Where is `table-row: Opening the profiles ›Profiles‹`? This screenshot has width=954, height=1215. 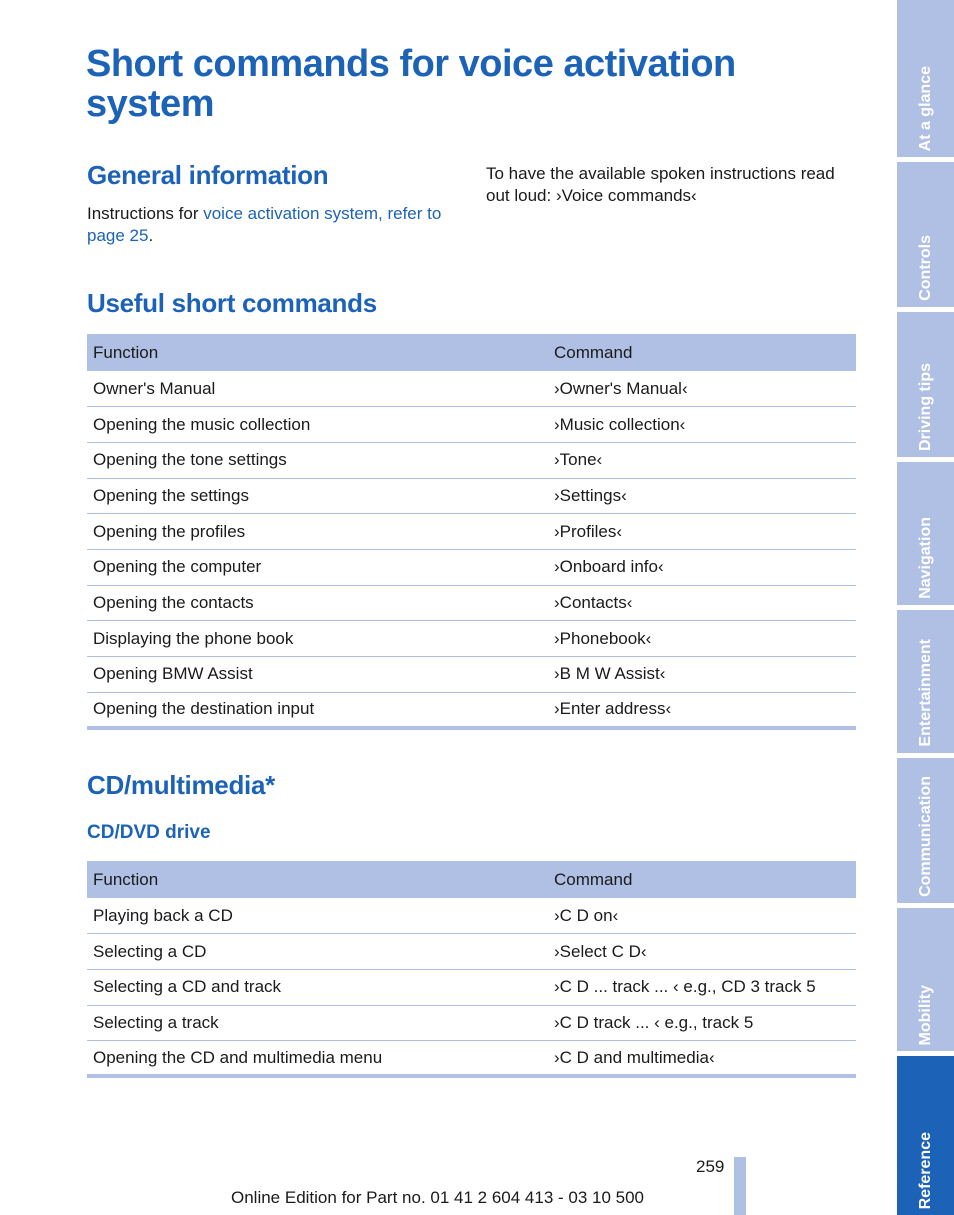 table-row: Opening the profiles ›Profiles‹ is located at coordinates (471, 531).